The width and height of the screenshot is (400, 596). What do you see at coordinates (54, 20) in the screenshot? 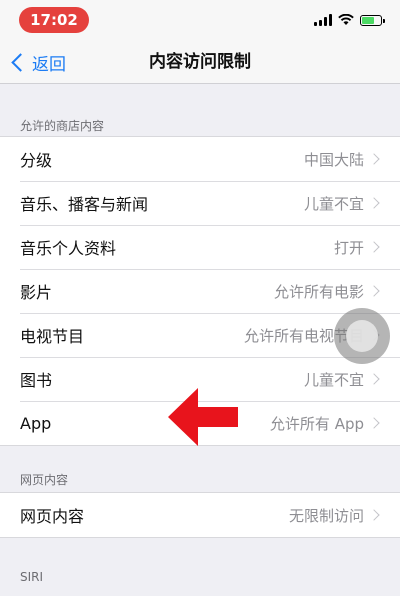
I see `status-time: 17:02` at bounding box center [54, 20].